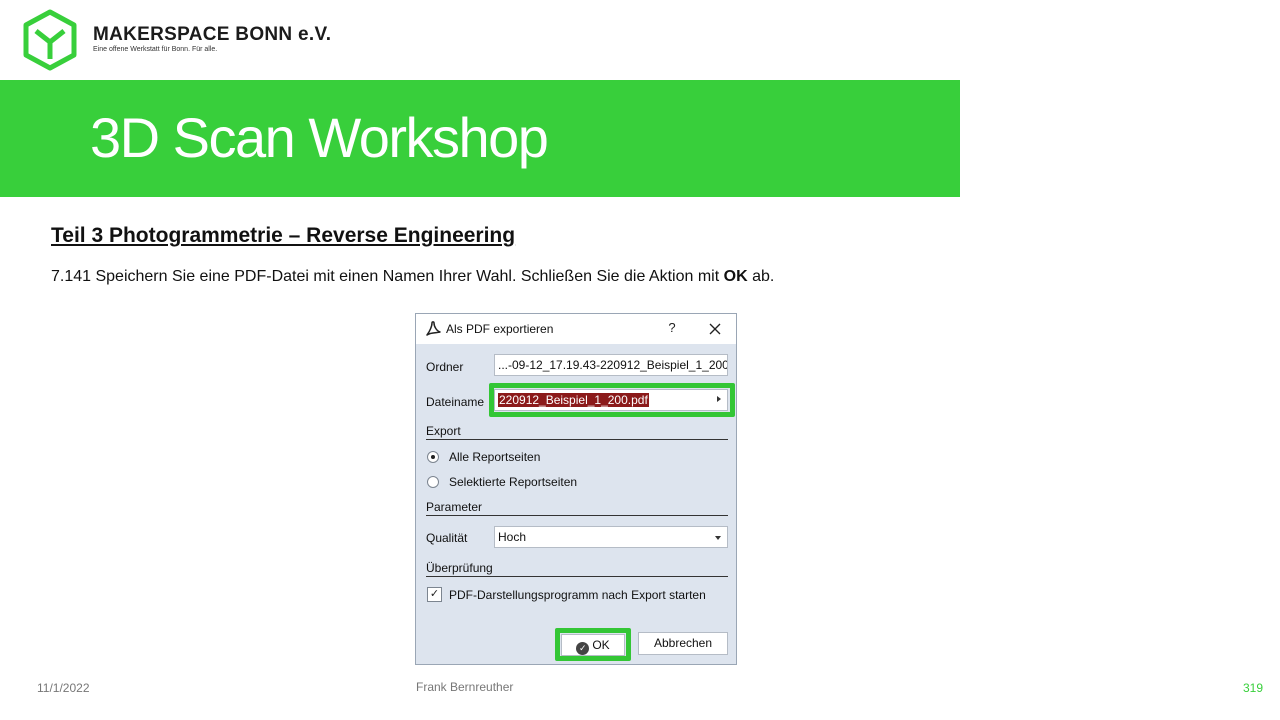 The width and height of the screenshot is (1280, 720). Describe the element at coordinates (577, 508) in the screenshot. I see `parameter-group-label: Parameter` at that location.